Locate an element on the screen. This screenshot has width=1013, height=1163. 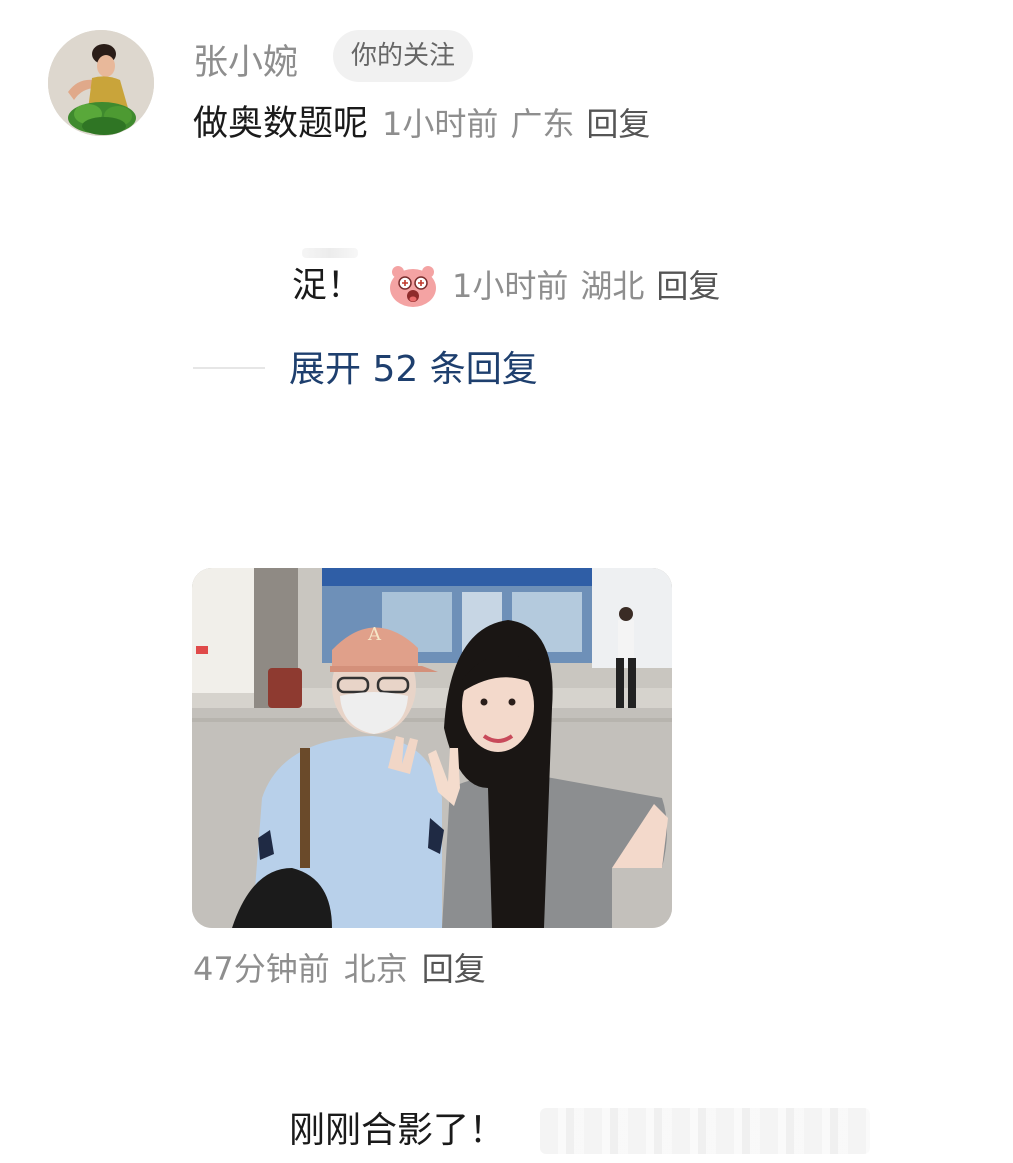
comment-row: 做奥数题呢 1小时前 广东 回复 is located at coordinates (421, 124).